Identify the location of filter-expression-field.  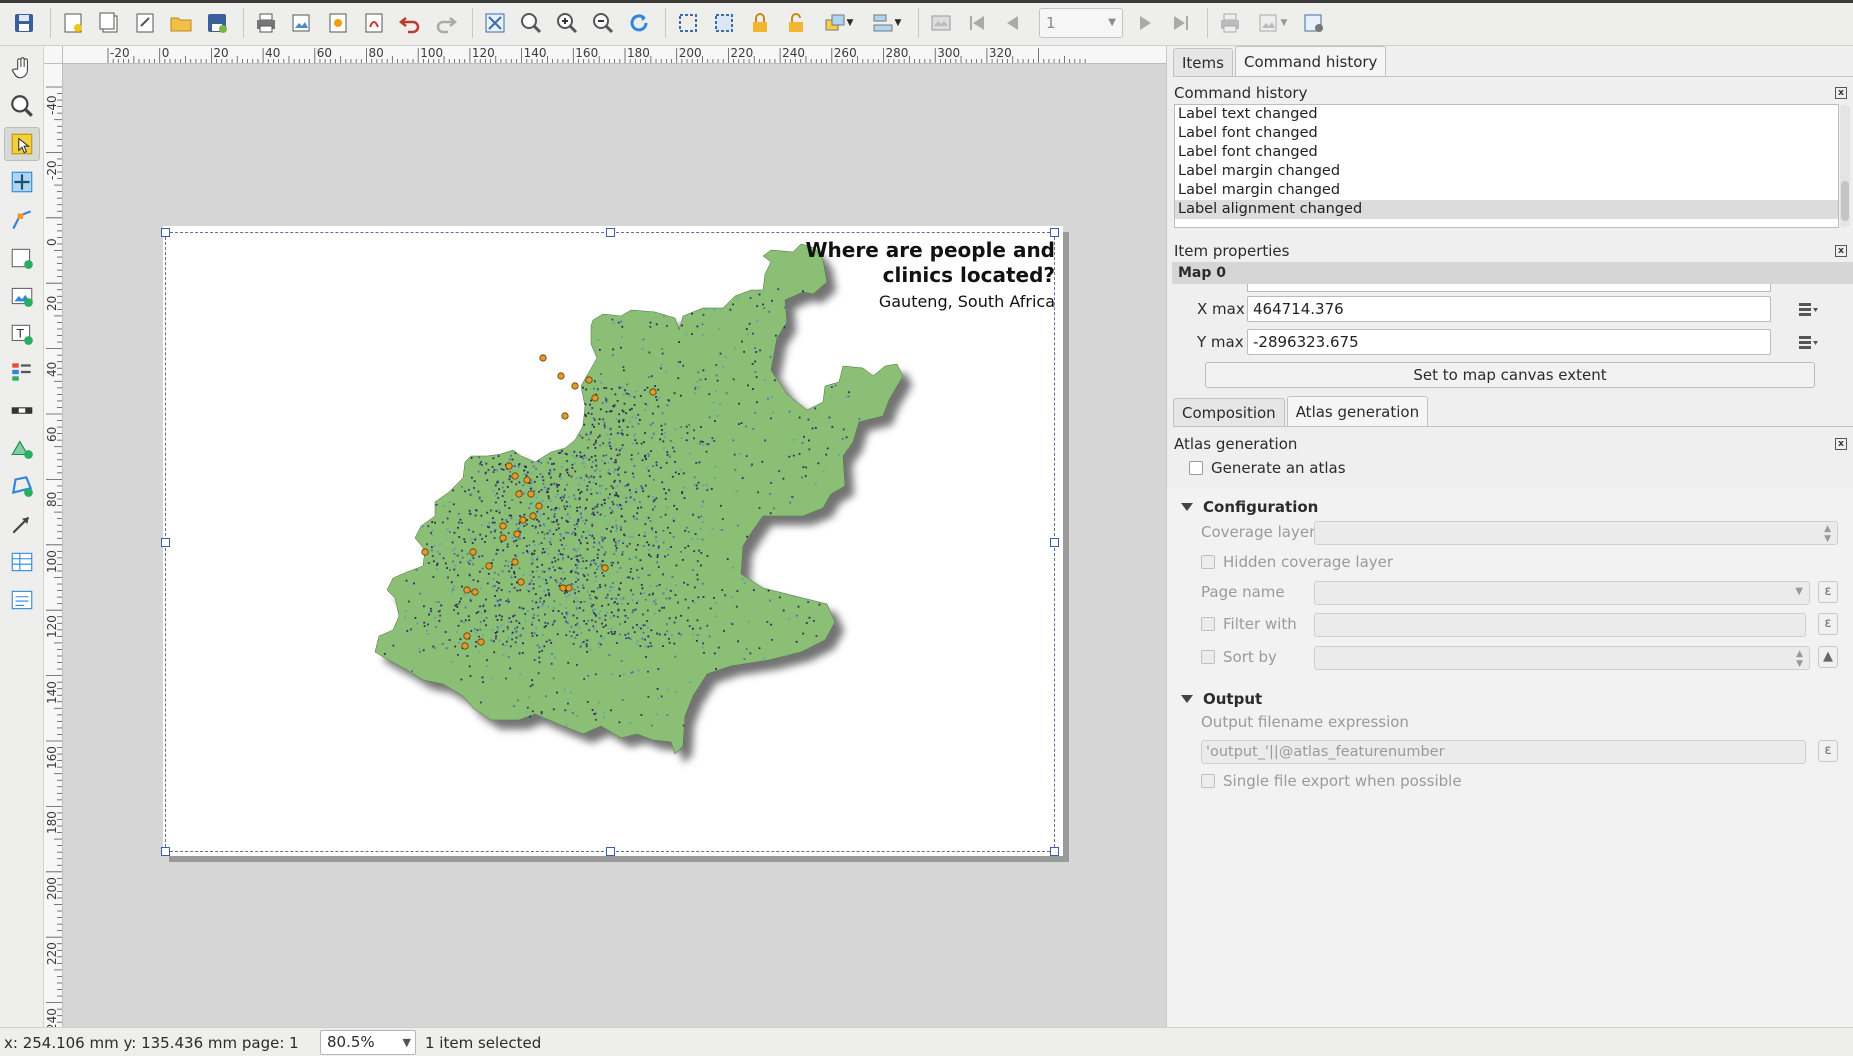
(1560, 625).